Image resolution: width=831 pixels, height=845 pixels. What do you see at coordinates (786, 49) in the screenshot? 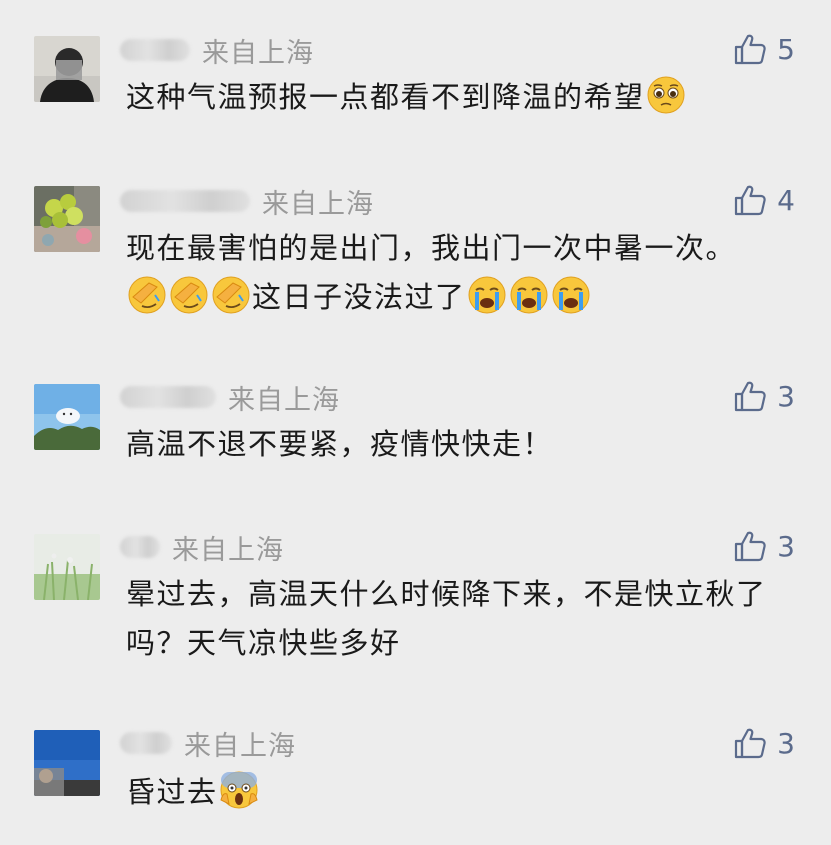
I see `like-count: 5` at bounding box center [786, 49].